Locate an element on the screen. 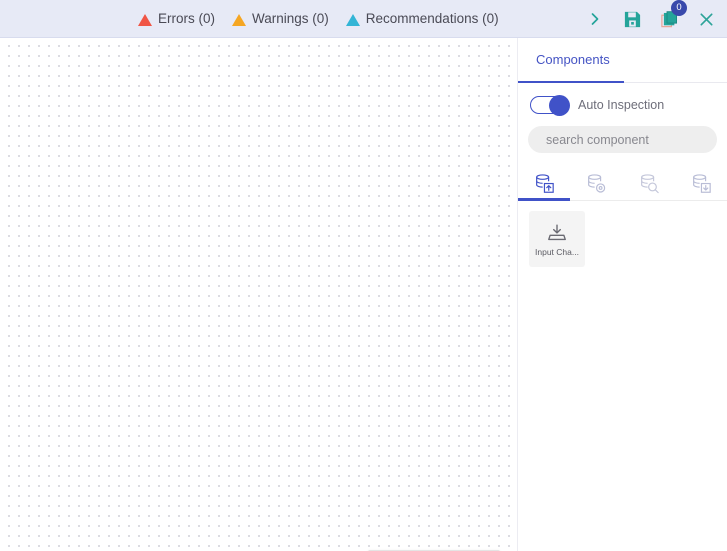 This screenshot has width=727, height=551. status-warnings-label: Warnings (0) is located at coordinates (290, 18).